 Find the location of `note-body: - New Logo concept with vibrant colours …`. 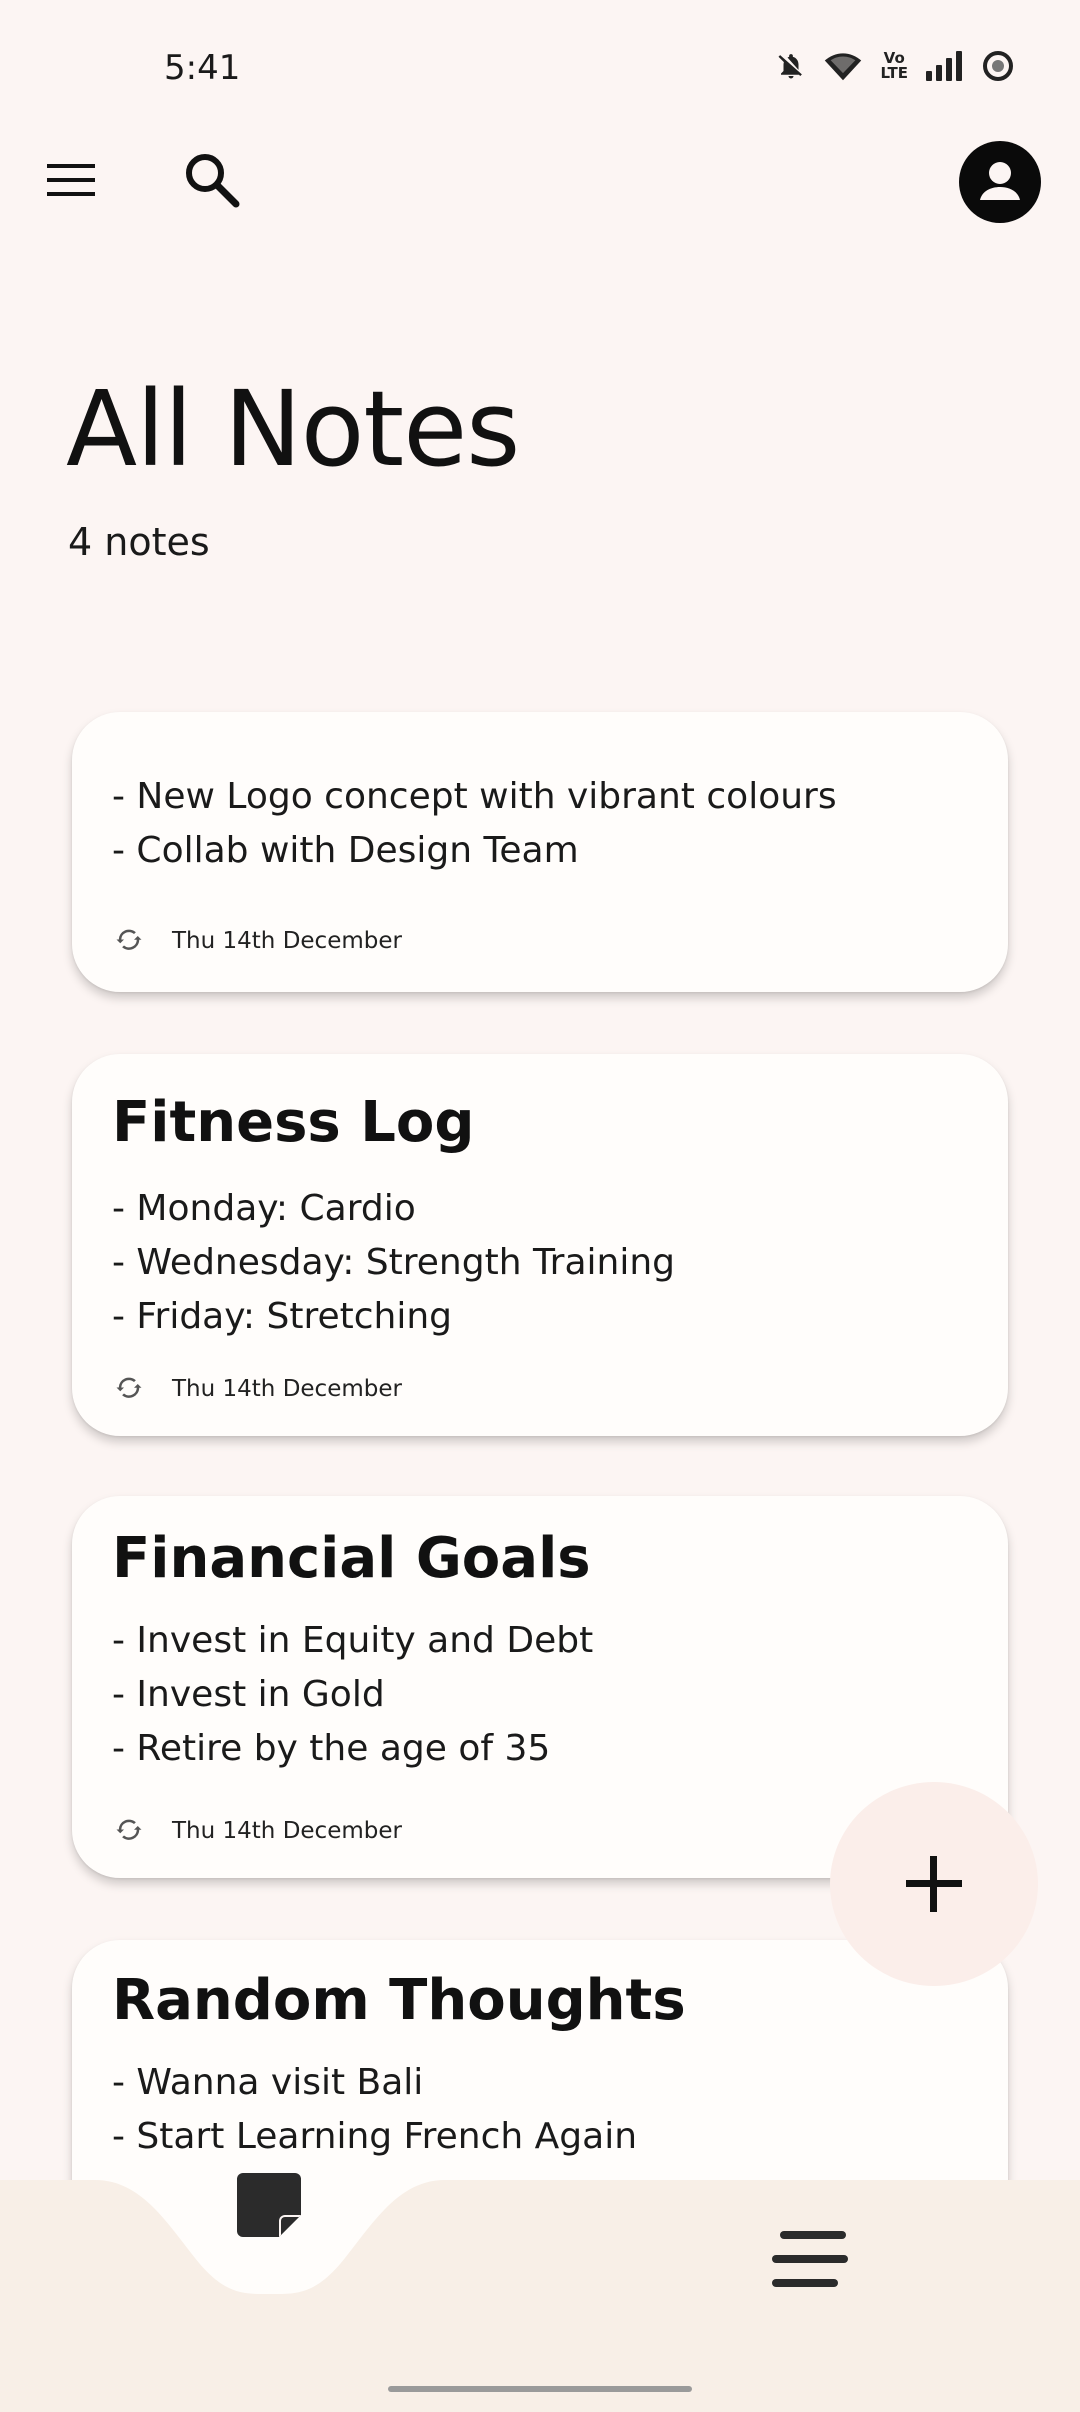

note-body: - New Logo concept with vibrant colours … is located at coordinates (474, 824).